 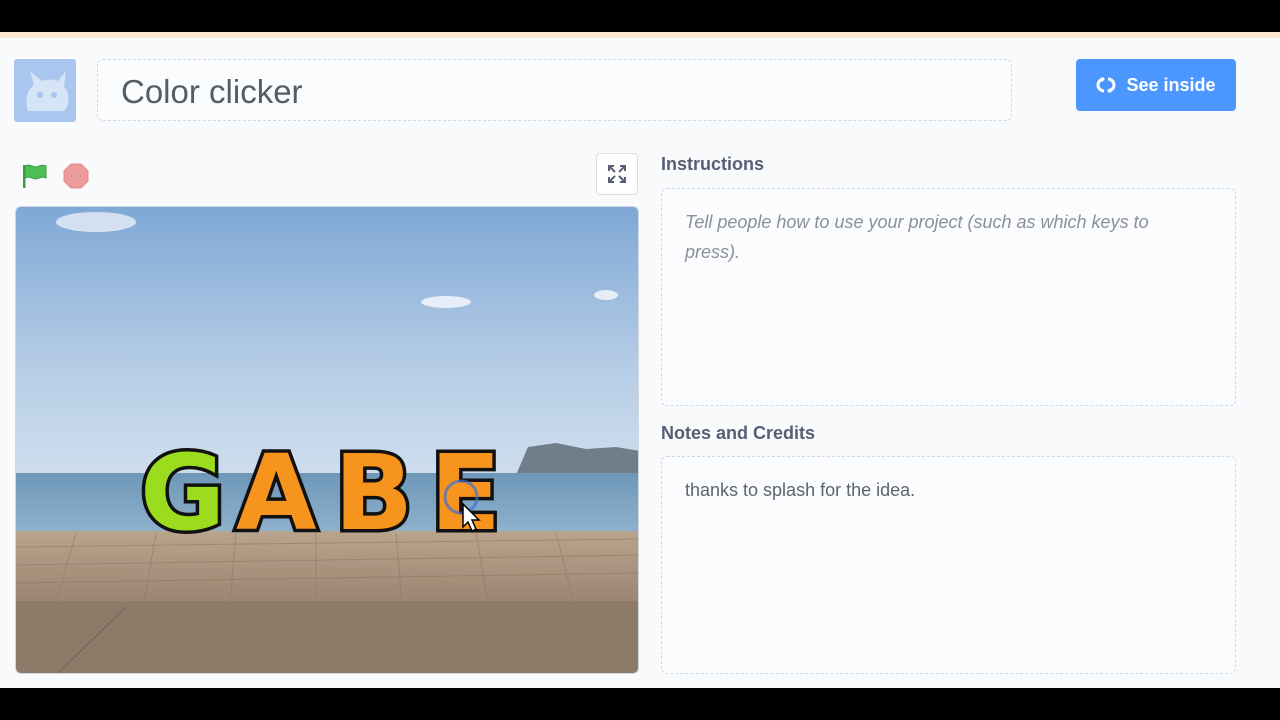 I want to click on sprite-letter-a: A, so click(x=277, y=493).